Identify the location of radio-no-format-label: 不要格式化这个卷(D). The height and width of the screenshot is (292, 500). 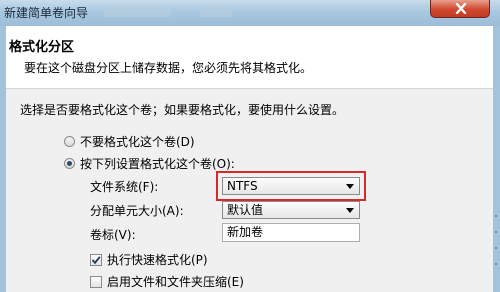
(137, 142).